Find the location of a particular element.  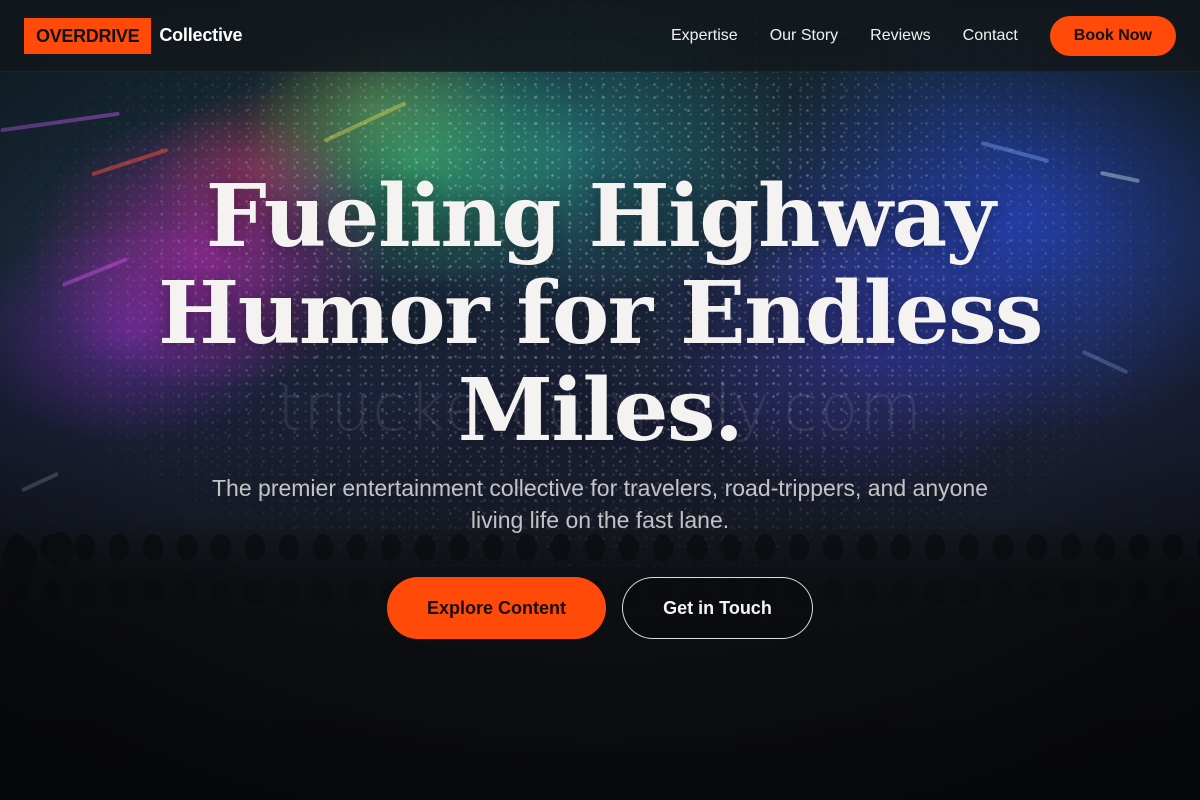

nav-link-reviews: Reviews is located at coordinates (900, 36).